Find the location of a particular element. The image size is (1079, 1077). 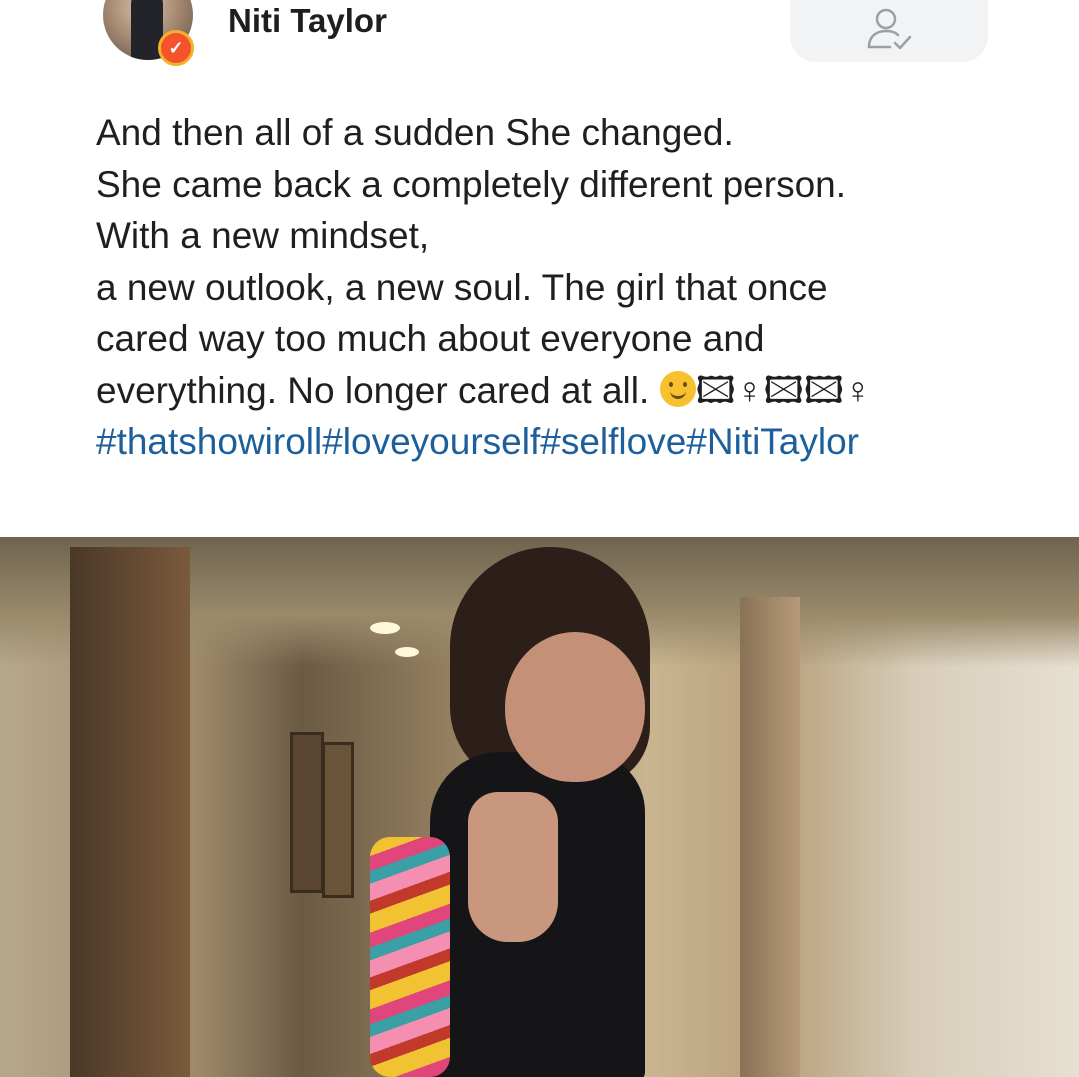

smiling-face-emoji is located at coordinates (677, 388).